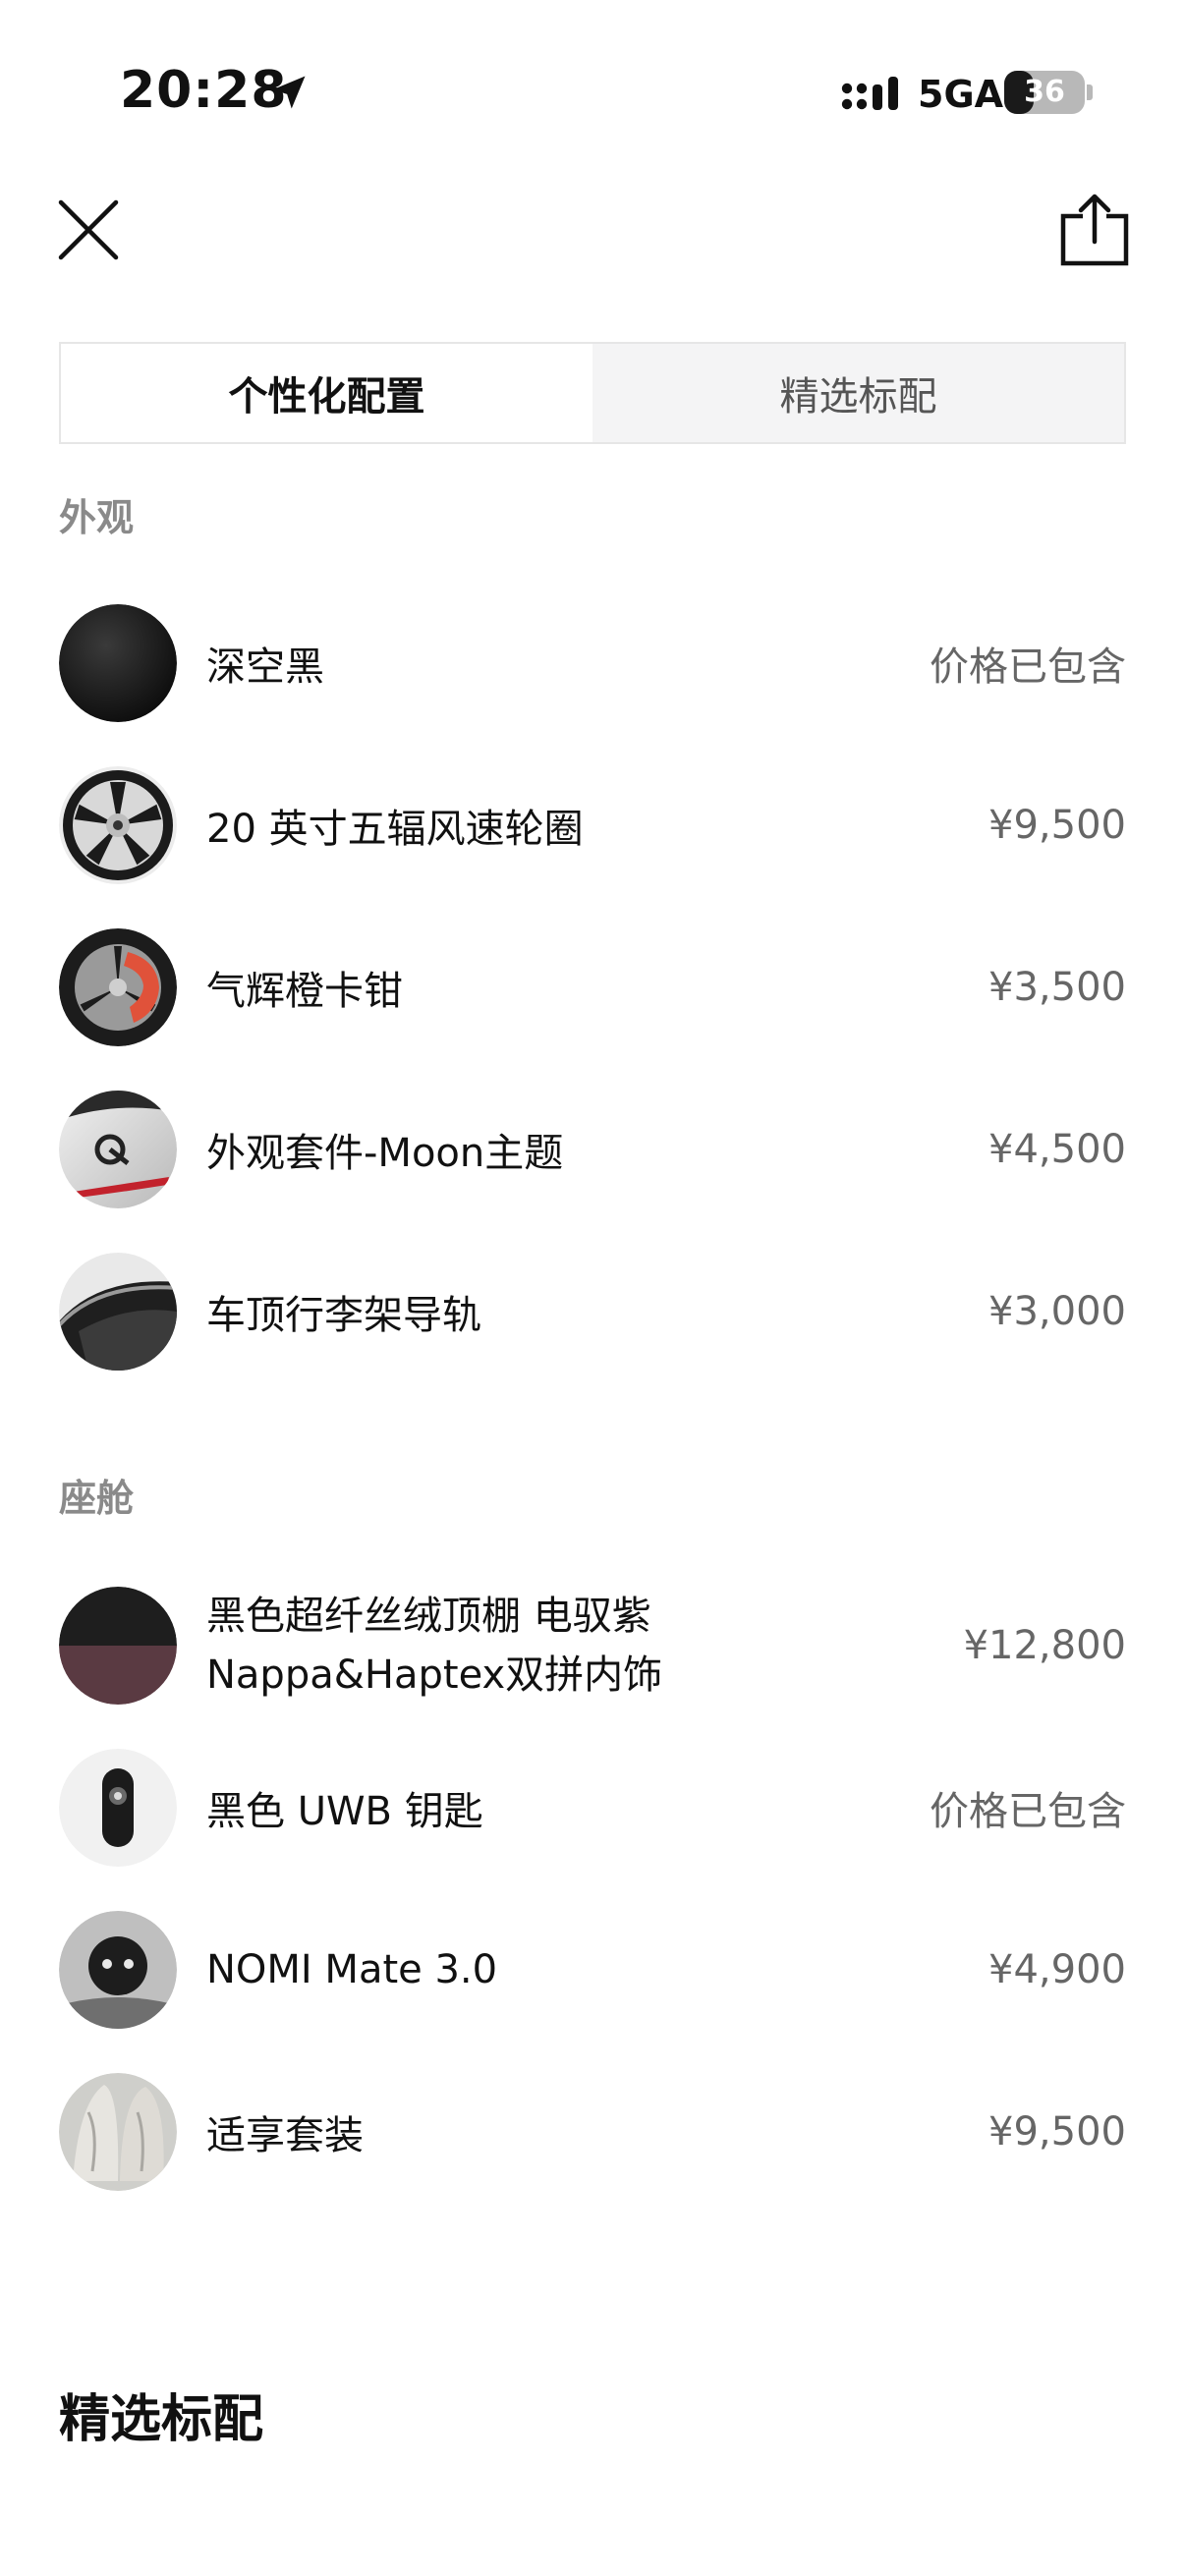 The width and height of the screenshot is (1185, 2576). Describe the element at coordinates (592, 1970) in the screenshot. I see `list-item-nomi: NOMI Mate 3.0 ¥4,900` at that location.